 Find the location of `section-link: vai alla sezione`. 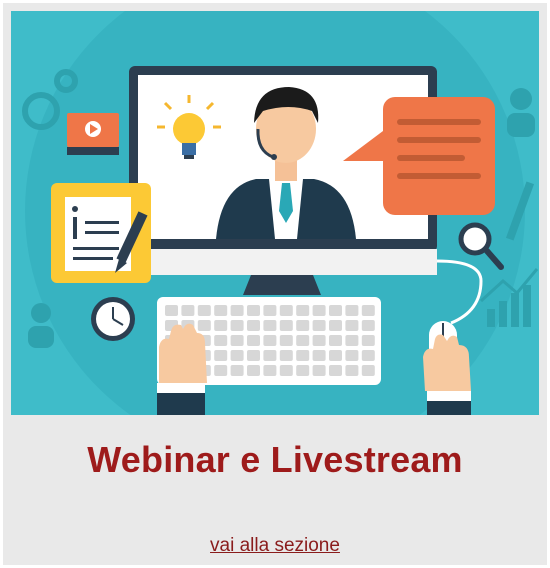

section-link: vai alla sezione is located at coordinates (275, 546).